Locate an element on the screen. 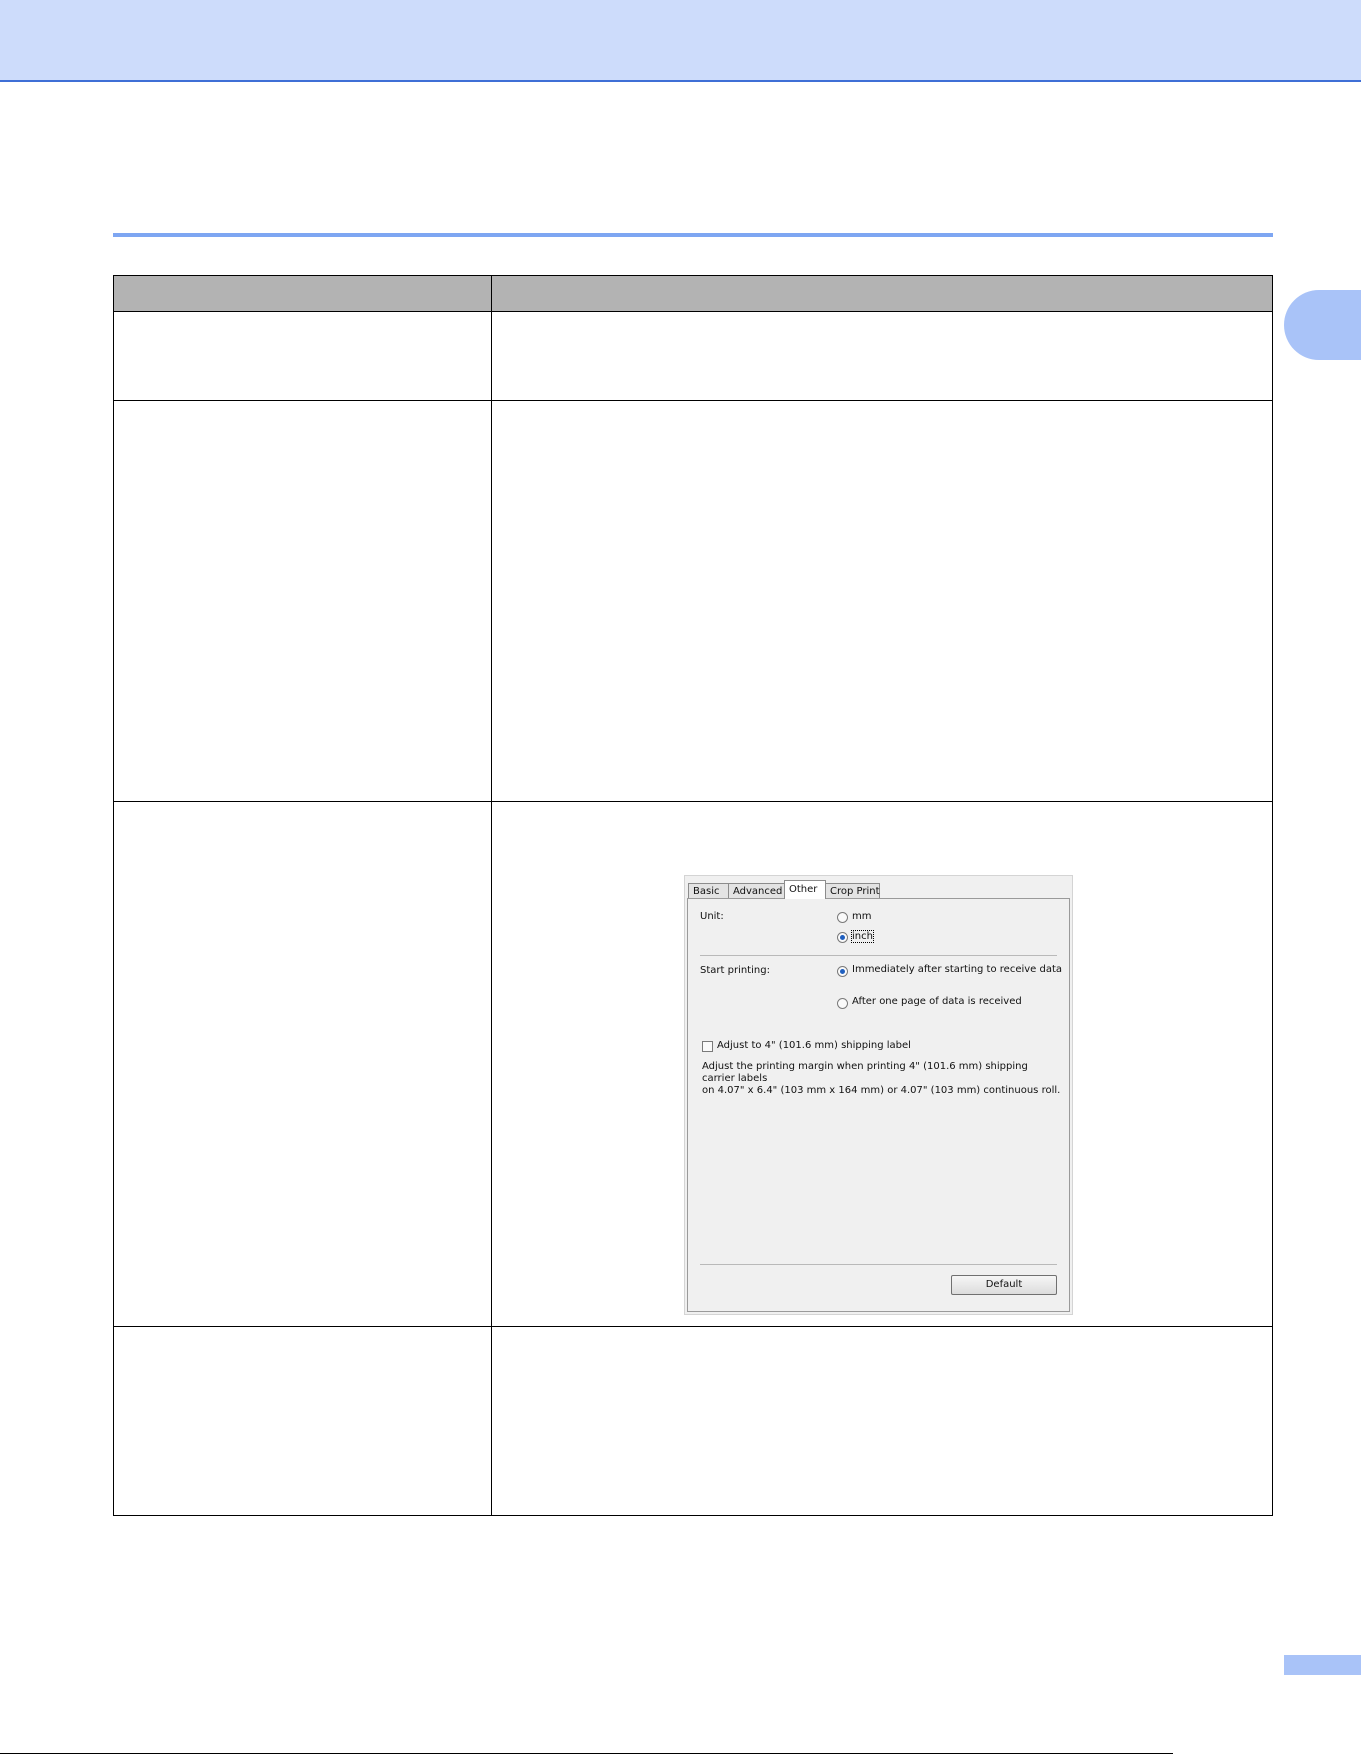 Image resolution: width=1361 pixels, height=1757 pixels. tab-advanced: Advanced is located at coordinates (756, 890).